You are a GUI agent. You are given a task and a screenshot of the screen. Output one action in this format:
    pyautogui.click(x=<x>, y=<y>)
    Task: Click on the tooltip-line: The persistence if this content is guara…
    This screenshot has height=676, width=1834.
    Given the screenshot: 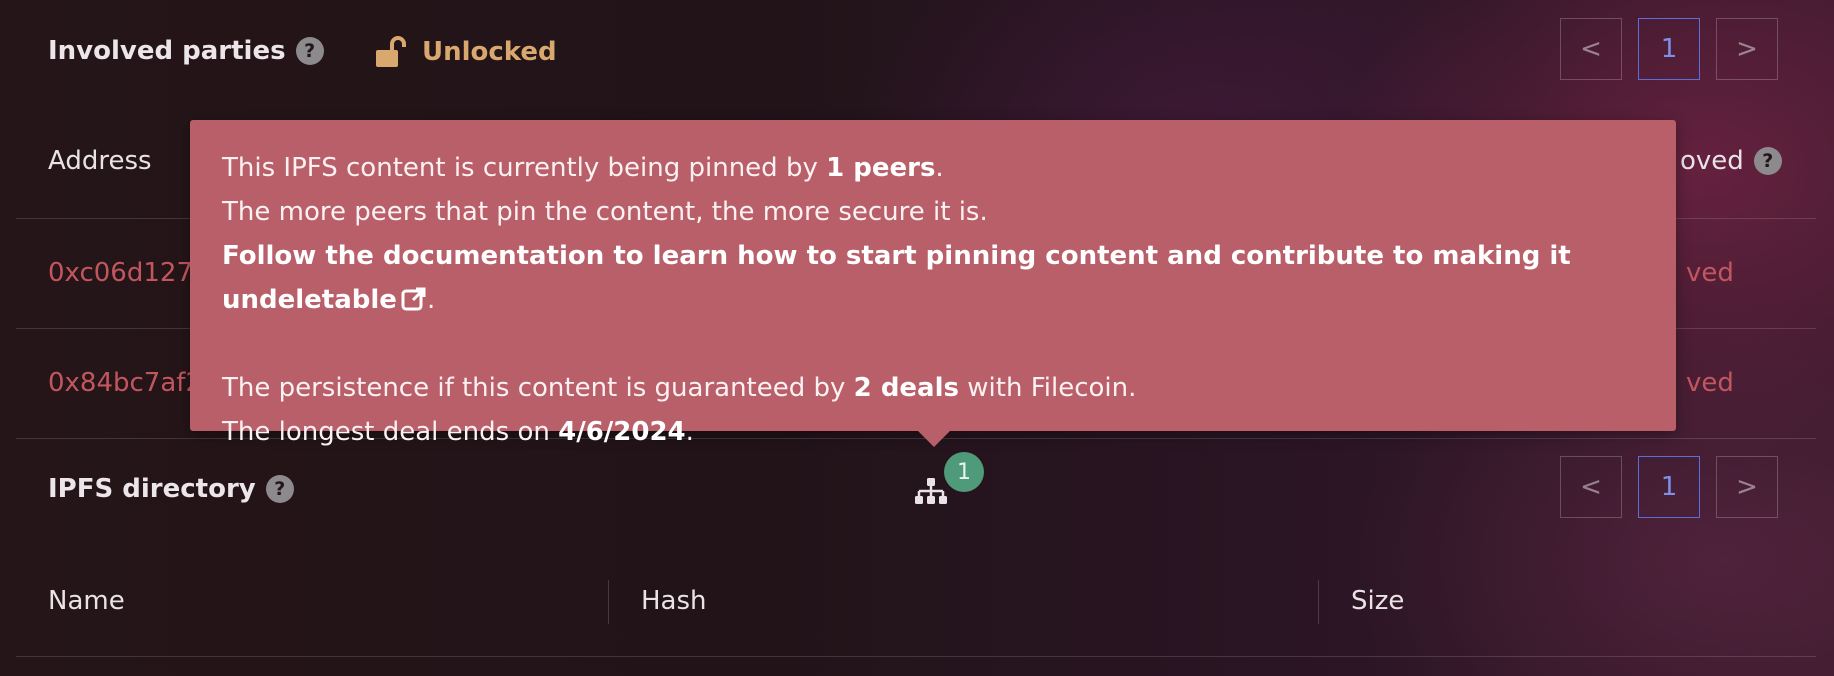 What is the action you would take?
    pyautogui.click(x=933, y=388)
    